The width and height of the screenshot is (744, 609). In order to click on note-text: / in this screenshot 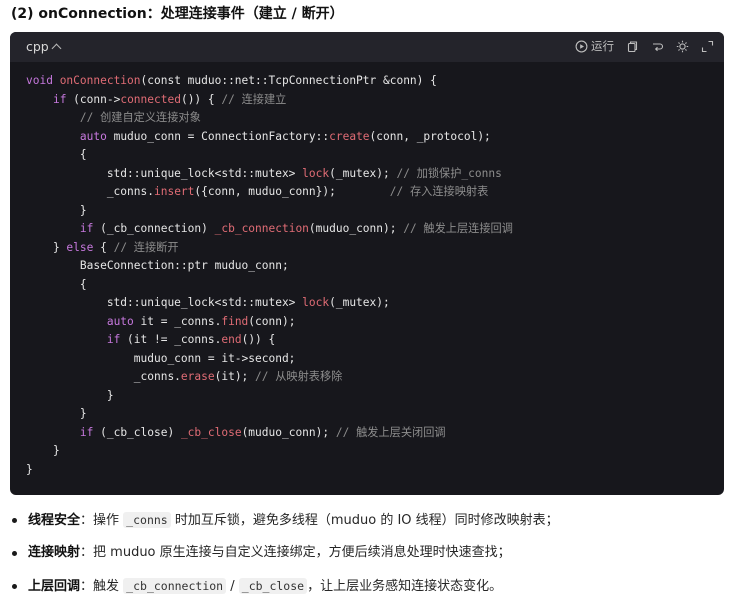, I will do `click(232, 586)`.